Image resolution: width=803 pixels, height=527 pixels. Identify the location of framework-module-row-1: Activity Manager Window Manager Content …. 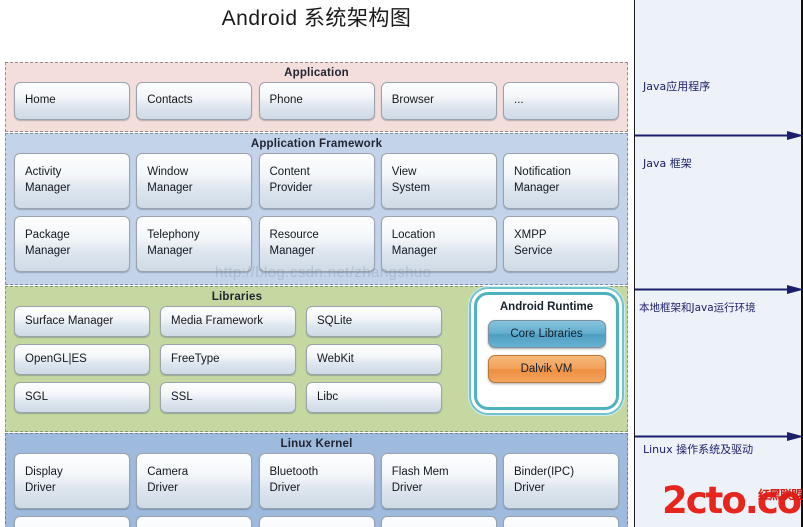
(316, 184).